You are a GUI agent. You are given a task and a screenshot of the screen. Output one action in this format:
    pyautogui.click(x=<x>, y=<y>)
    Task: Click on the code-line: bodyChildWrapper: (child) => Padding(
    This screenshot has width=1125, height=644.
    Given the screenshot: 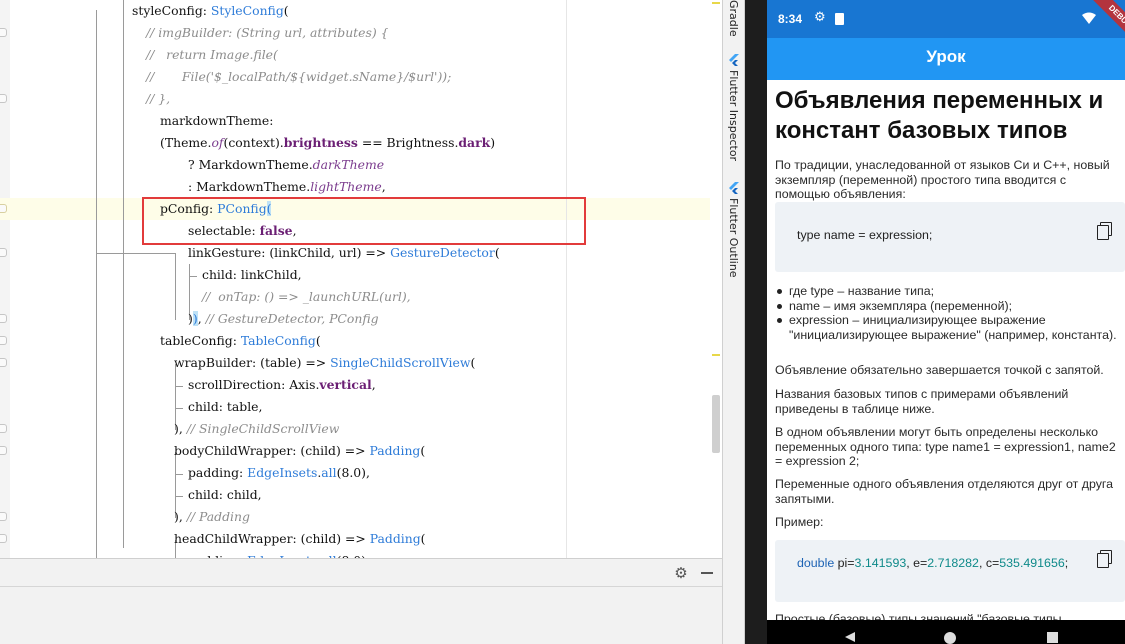 What is the action you would take?
    pyautogui.click(x=299, y=451)
    